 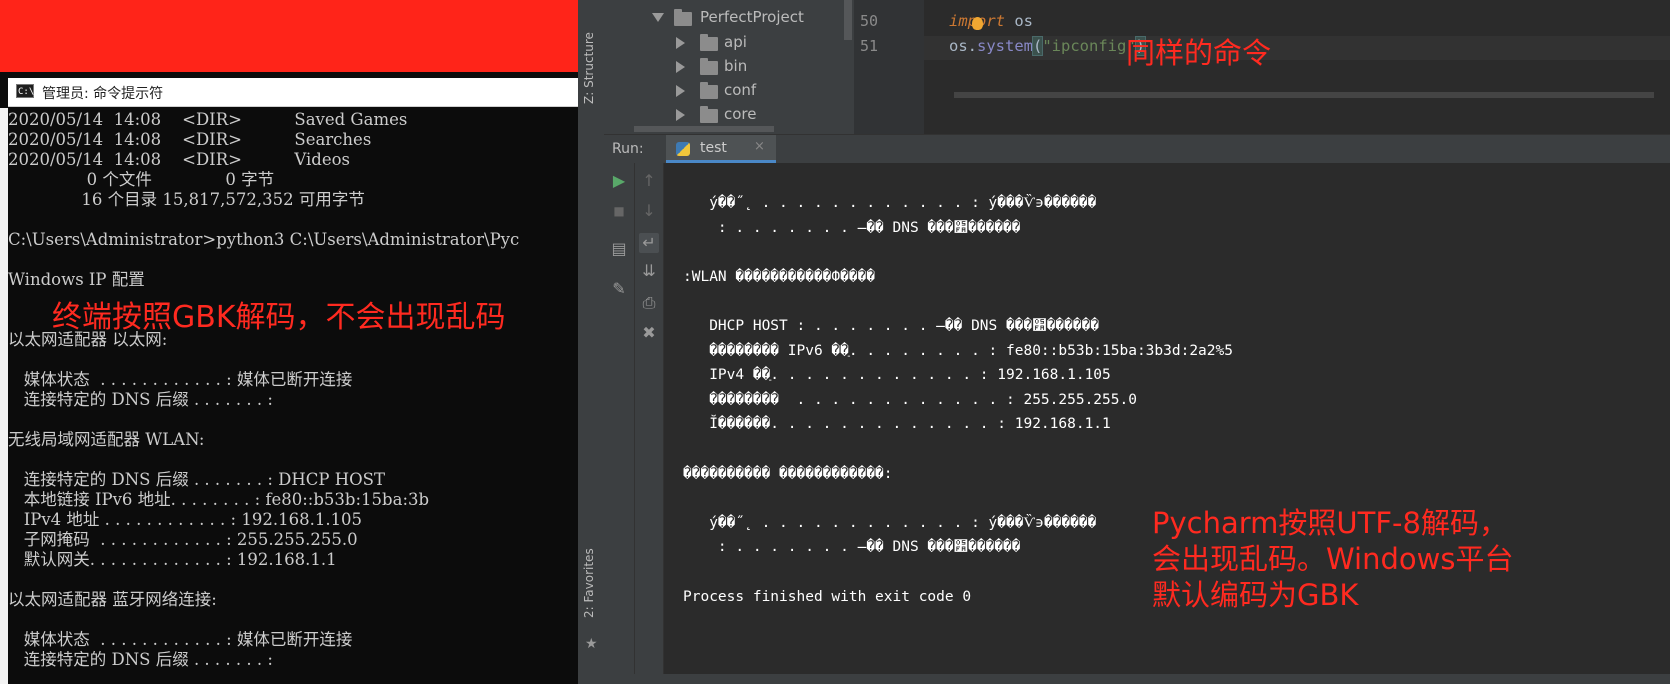 What do you see at coordinates (848, 20) in the screenshot?
I see `project-scrollbar` at bounding box center [848, 20].